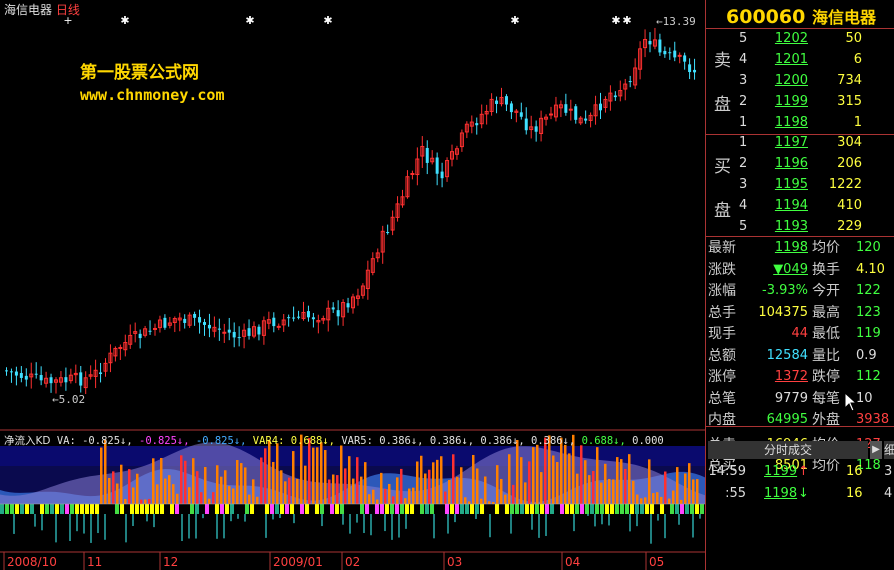 The height and width of the screenshot is (570, 894). Describe the element at coordinates (800, 494) in the screenshot. I see `tick-row: :55 1198 ↓ 16 4` at that location.